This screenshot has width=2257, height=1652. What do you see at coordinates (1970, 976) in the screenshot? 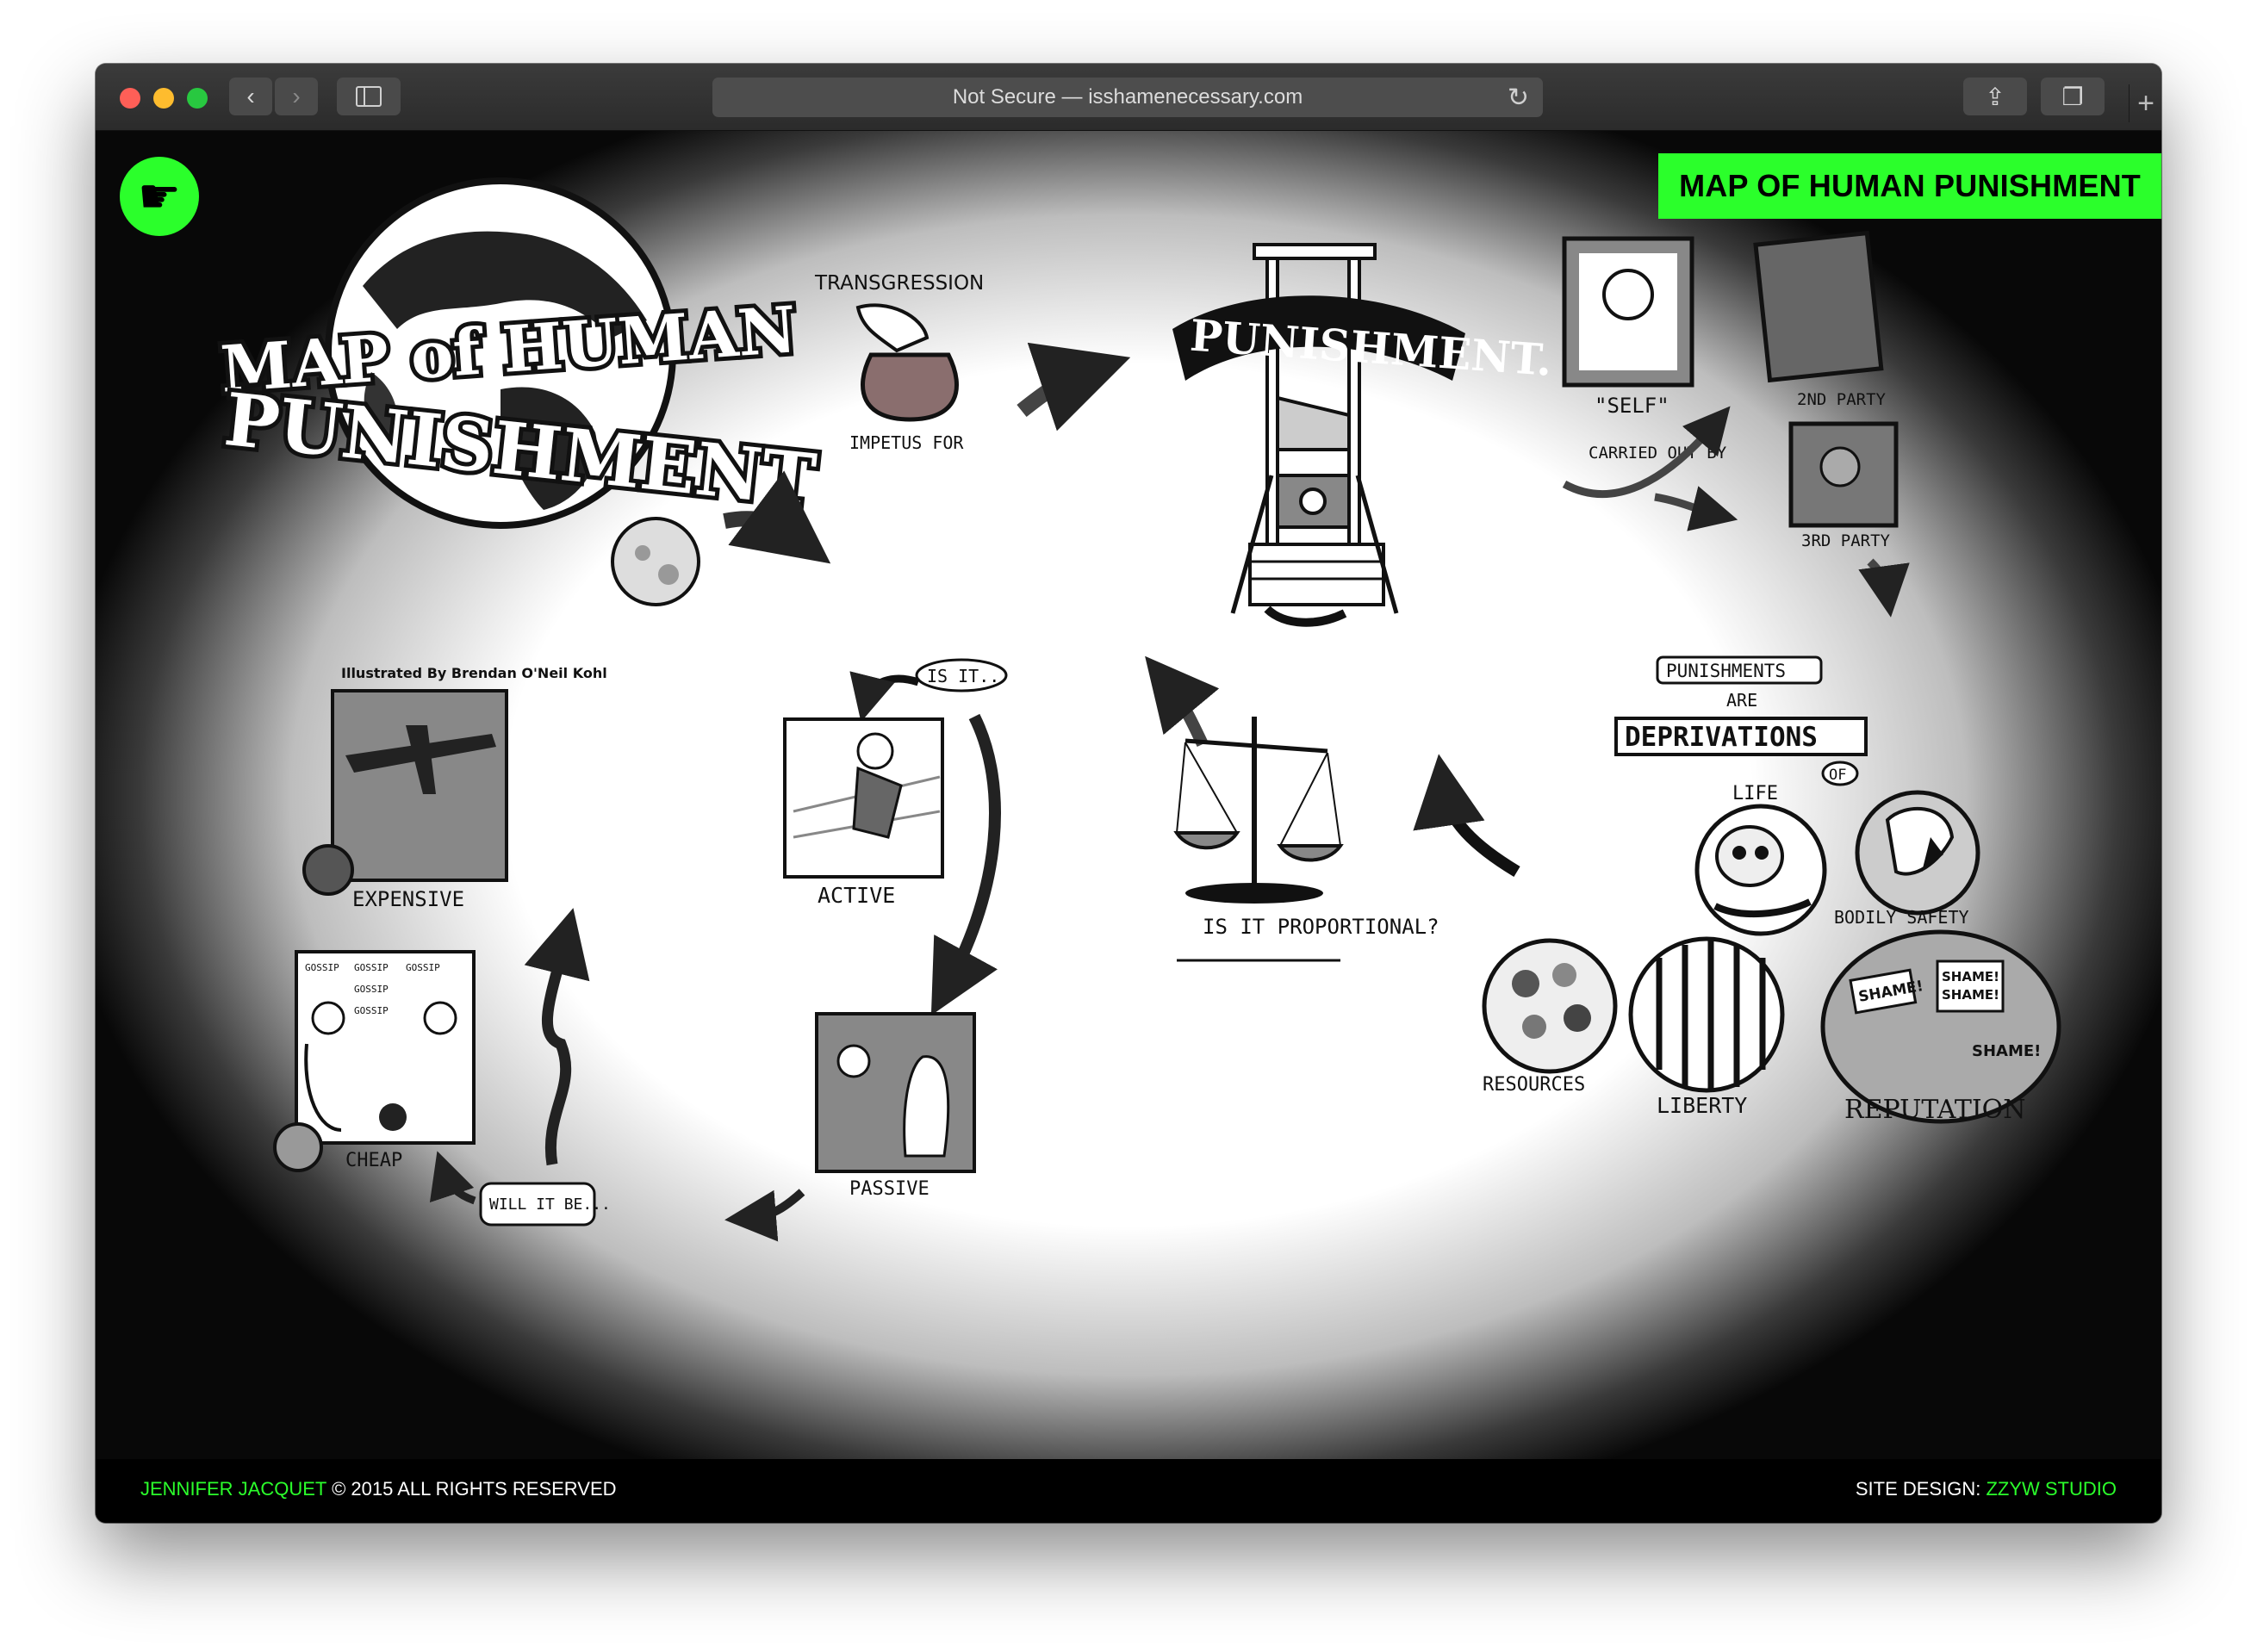
I see `shame-sign-2: SHAME!` at bounding box center [1970, 976].